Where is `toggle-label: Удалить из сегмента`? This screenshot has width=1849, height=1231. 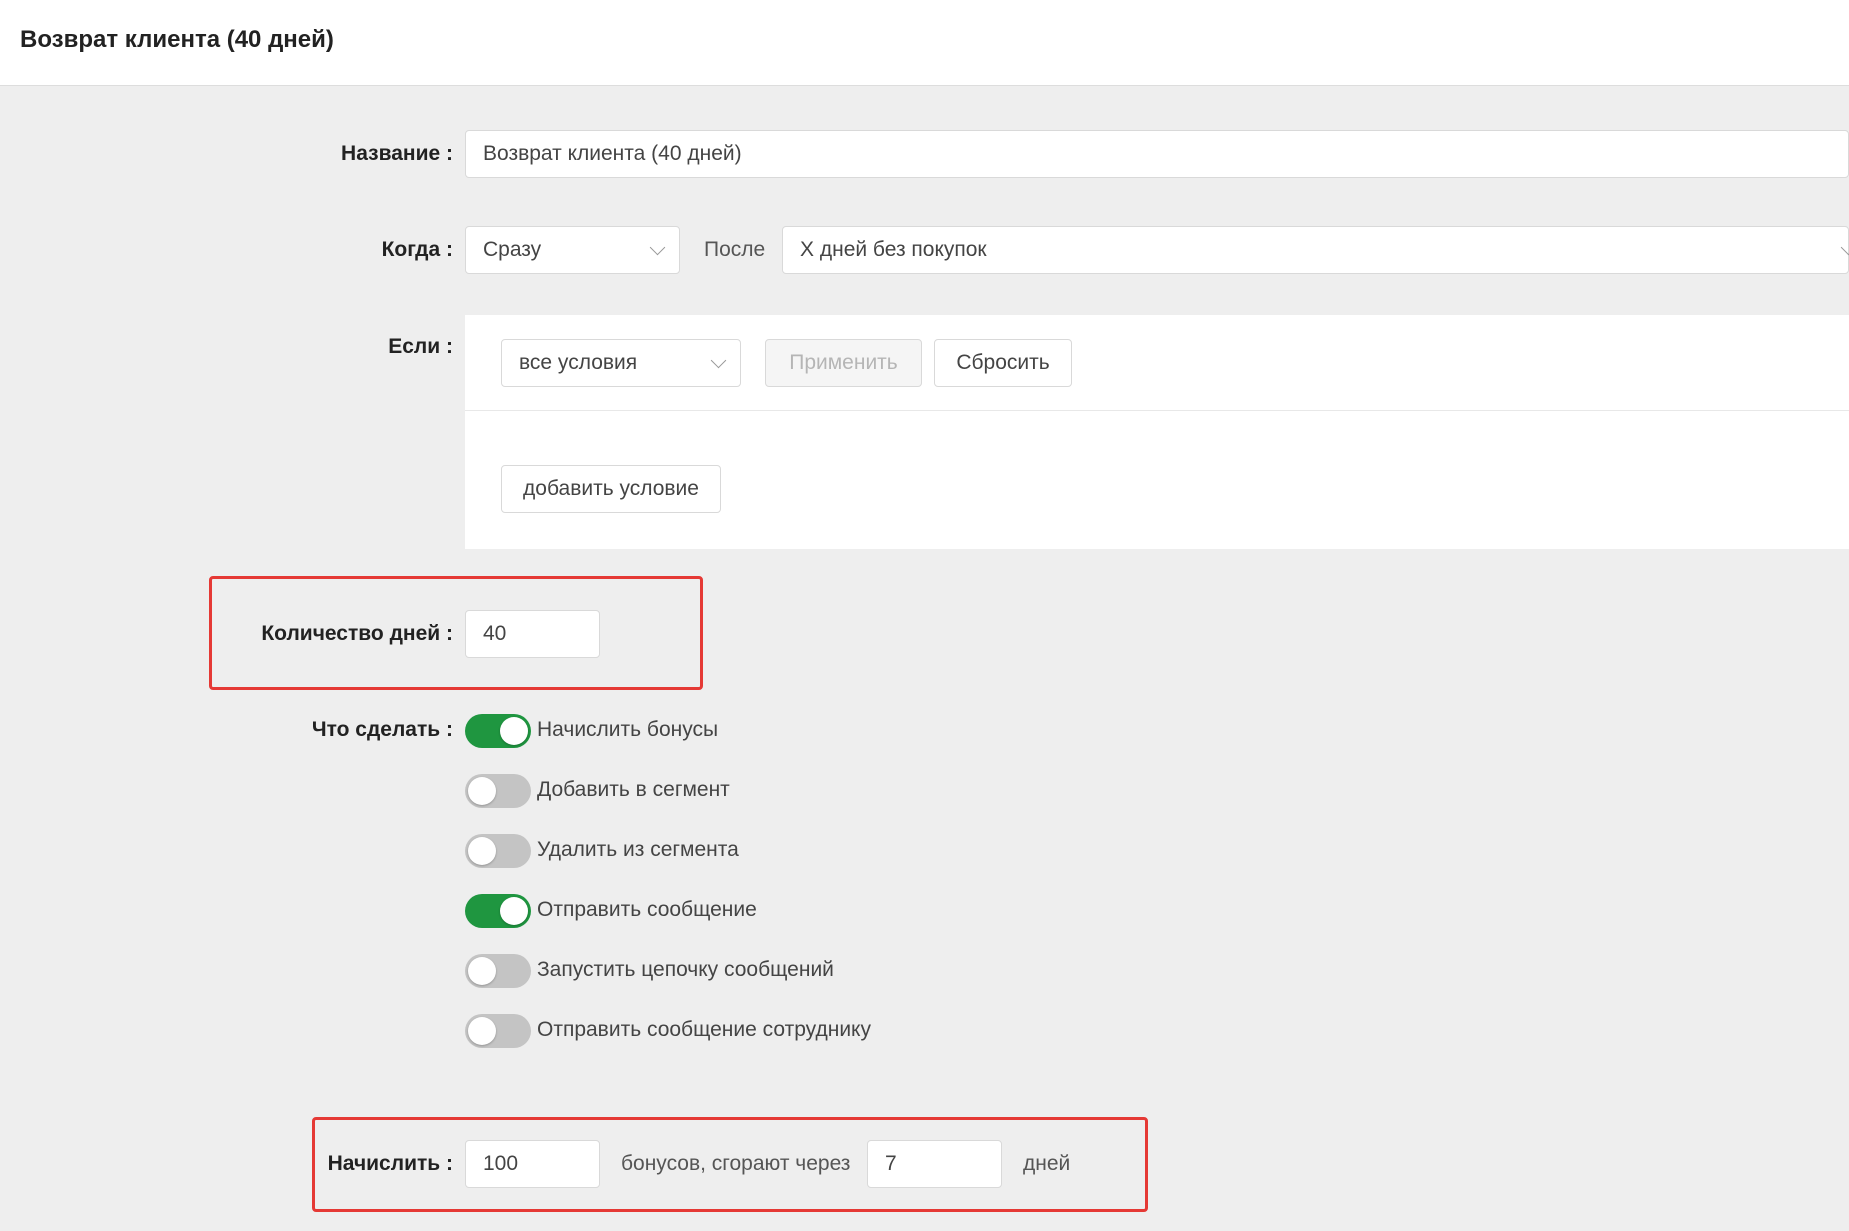 toggle-label: Удалить из сегмента is located at coordinates (638, 849).